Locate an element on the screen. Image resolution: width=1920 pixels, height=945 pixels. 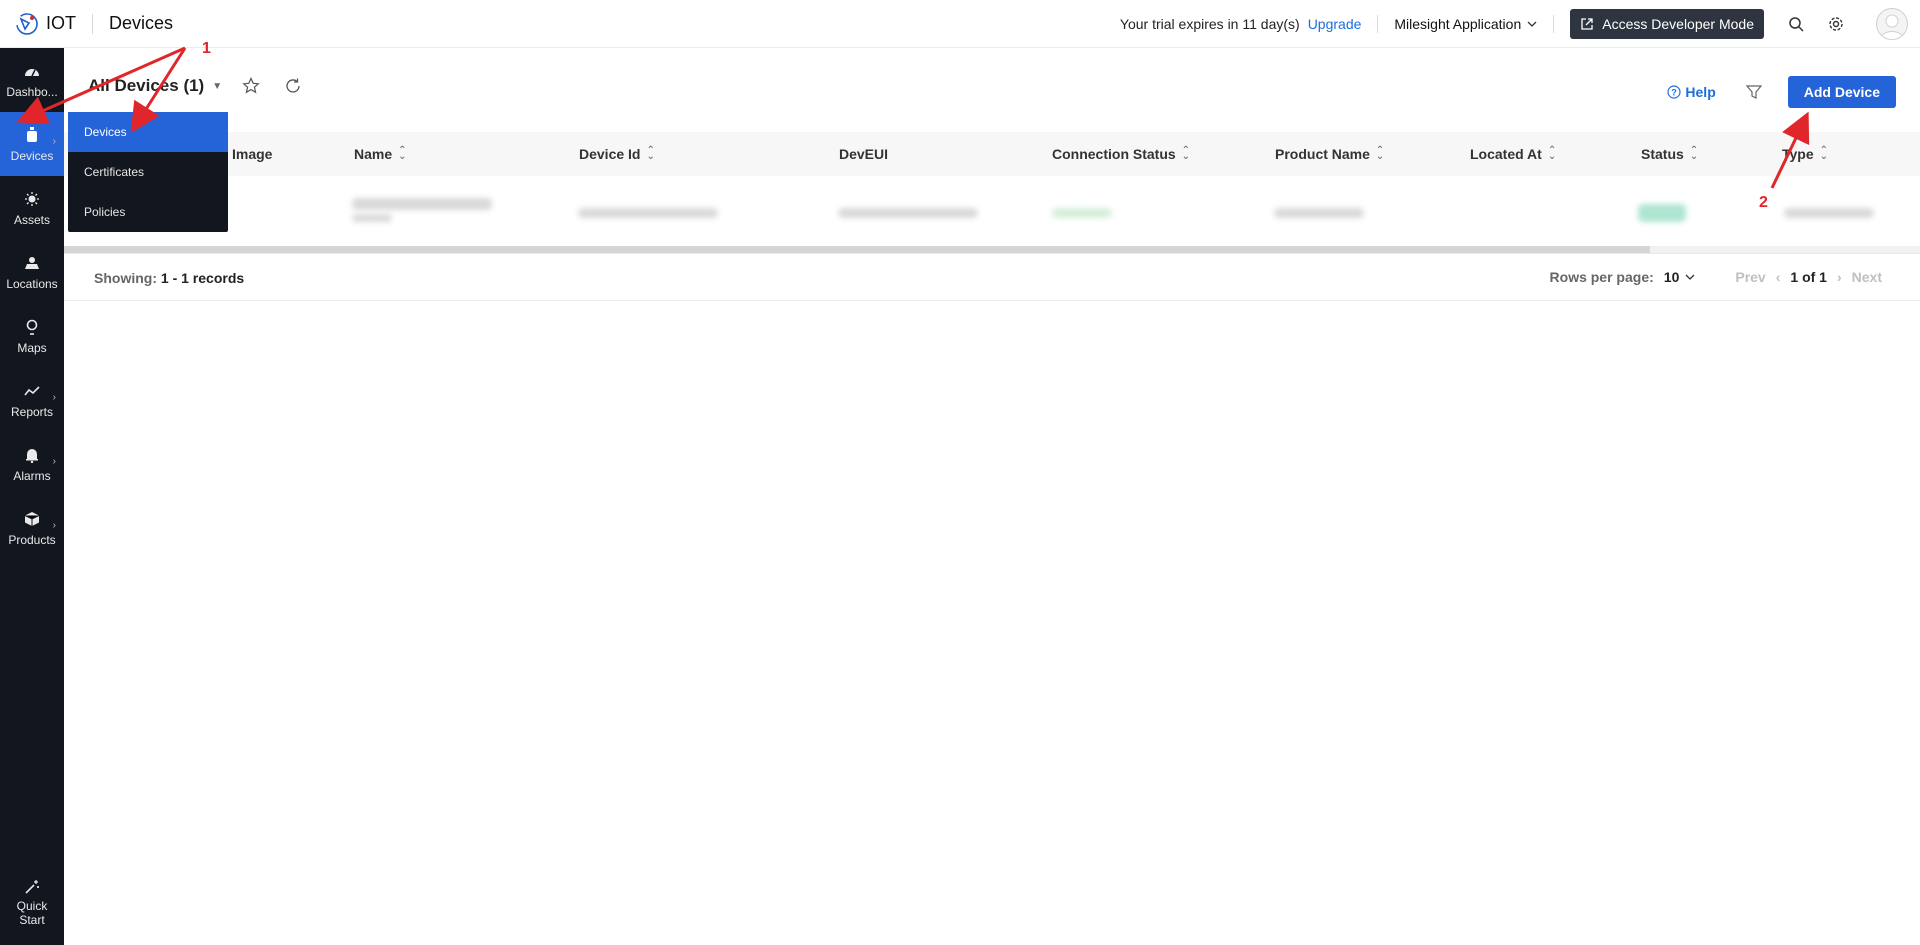
sidebar-item-label: Maps is located at coordinates (32, 347).